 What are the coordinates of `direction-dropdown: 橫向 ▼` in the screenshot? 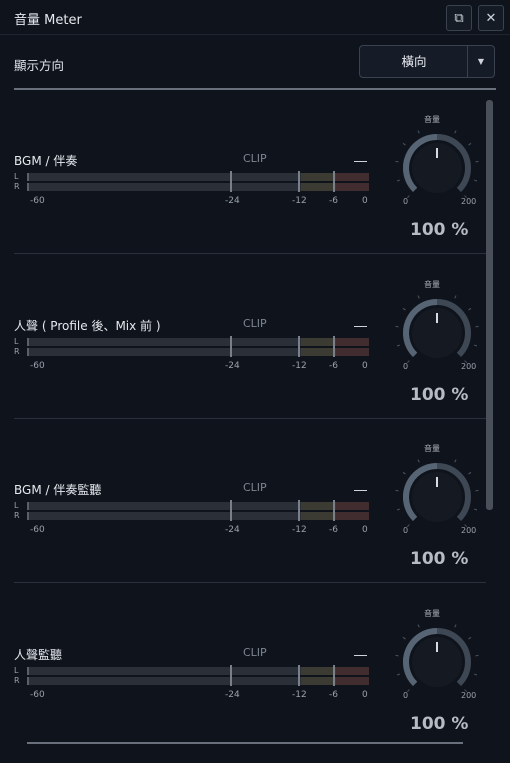 It's located at (427, 61).